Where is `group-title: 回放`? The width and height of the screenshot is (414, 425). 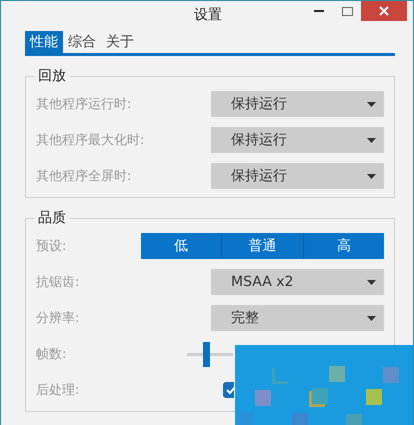 group-title: 回放 is located at coordinates (52, 76).